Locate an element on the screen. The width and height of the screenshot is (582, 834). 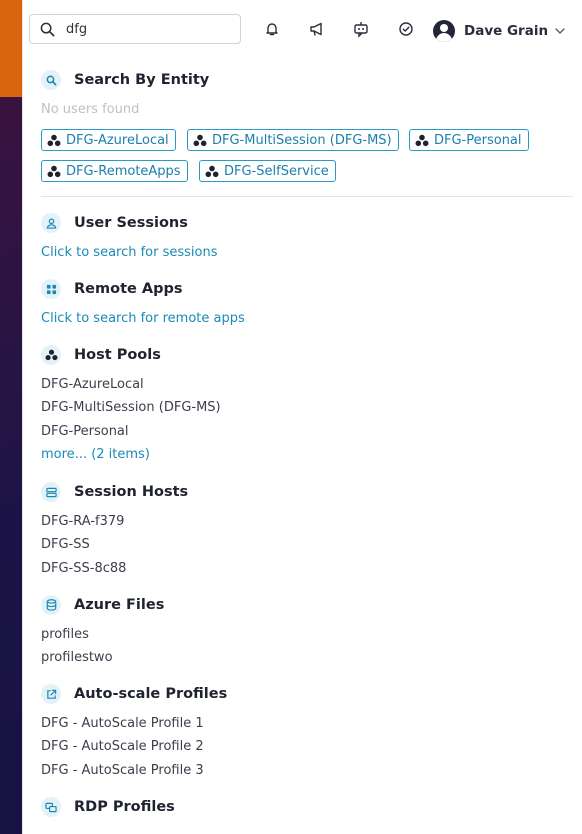
entity-chip: DFG-MultiSession (DFG-MS) is located at coordinates (293, 140).